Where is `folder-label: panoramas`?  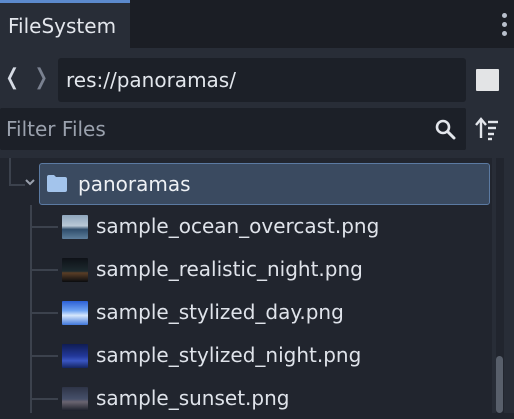 folder-label: panoramas is located at coordinates (134, 184).